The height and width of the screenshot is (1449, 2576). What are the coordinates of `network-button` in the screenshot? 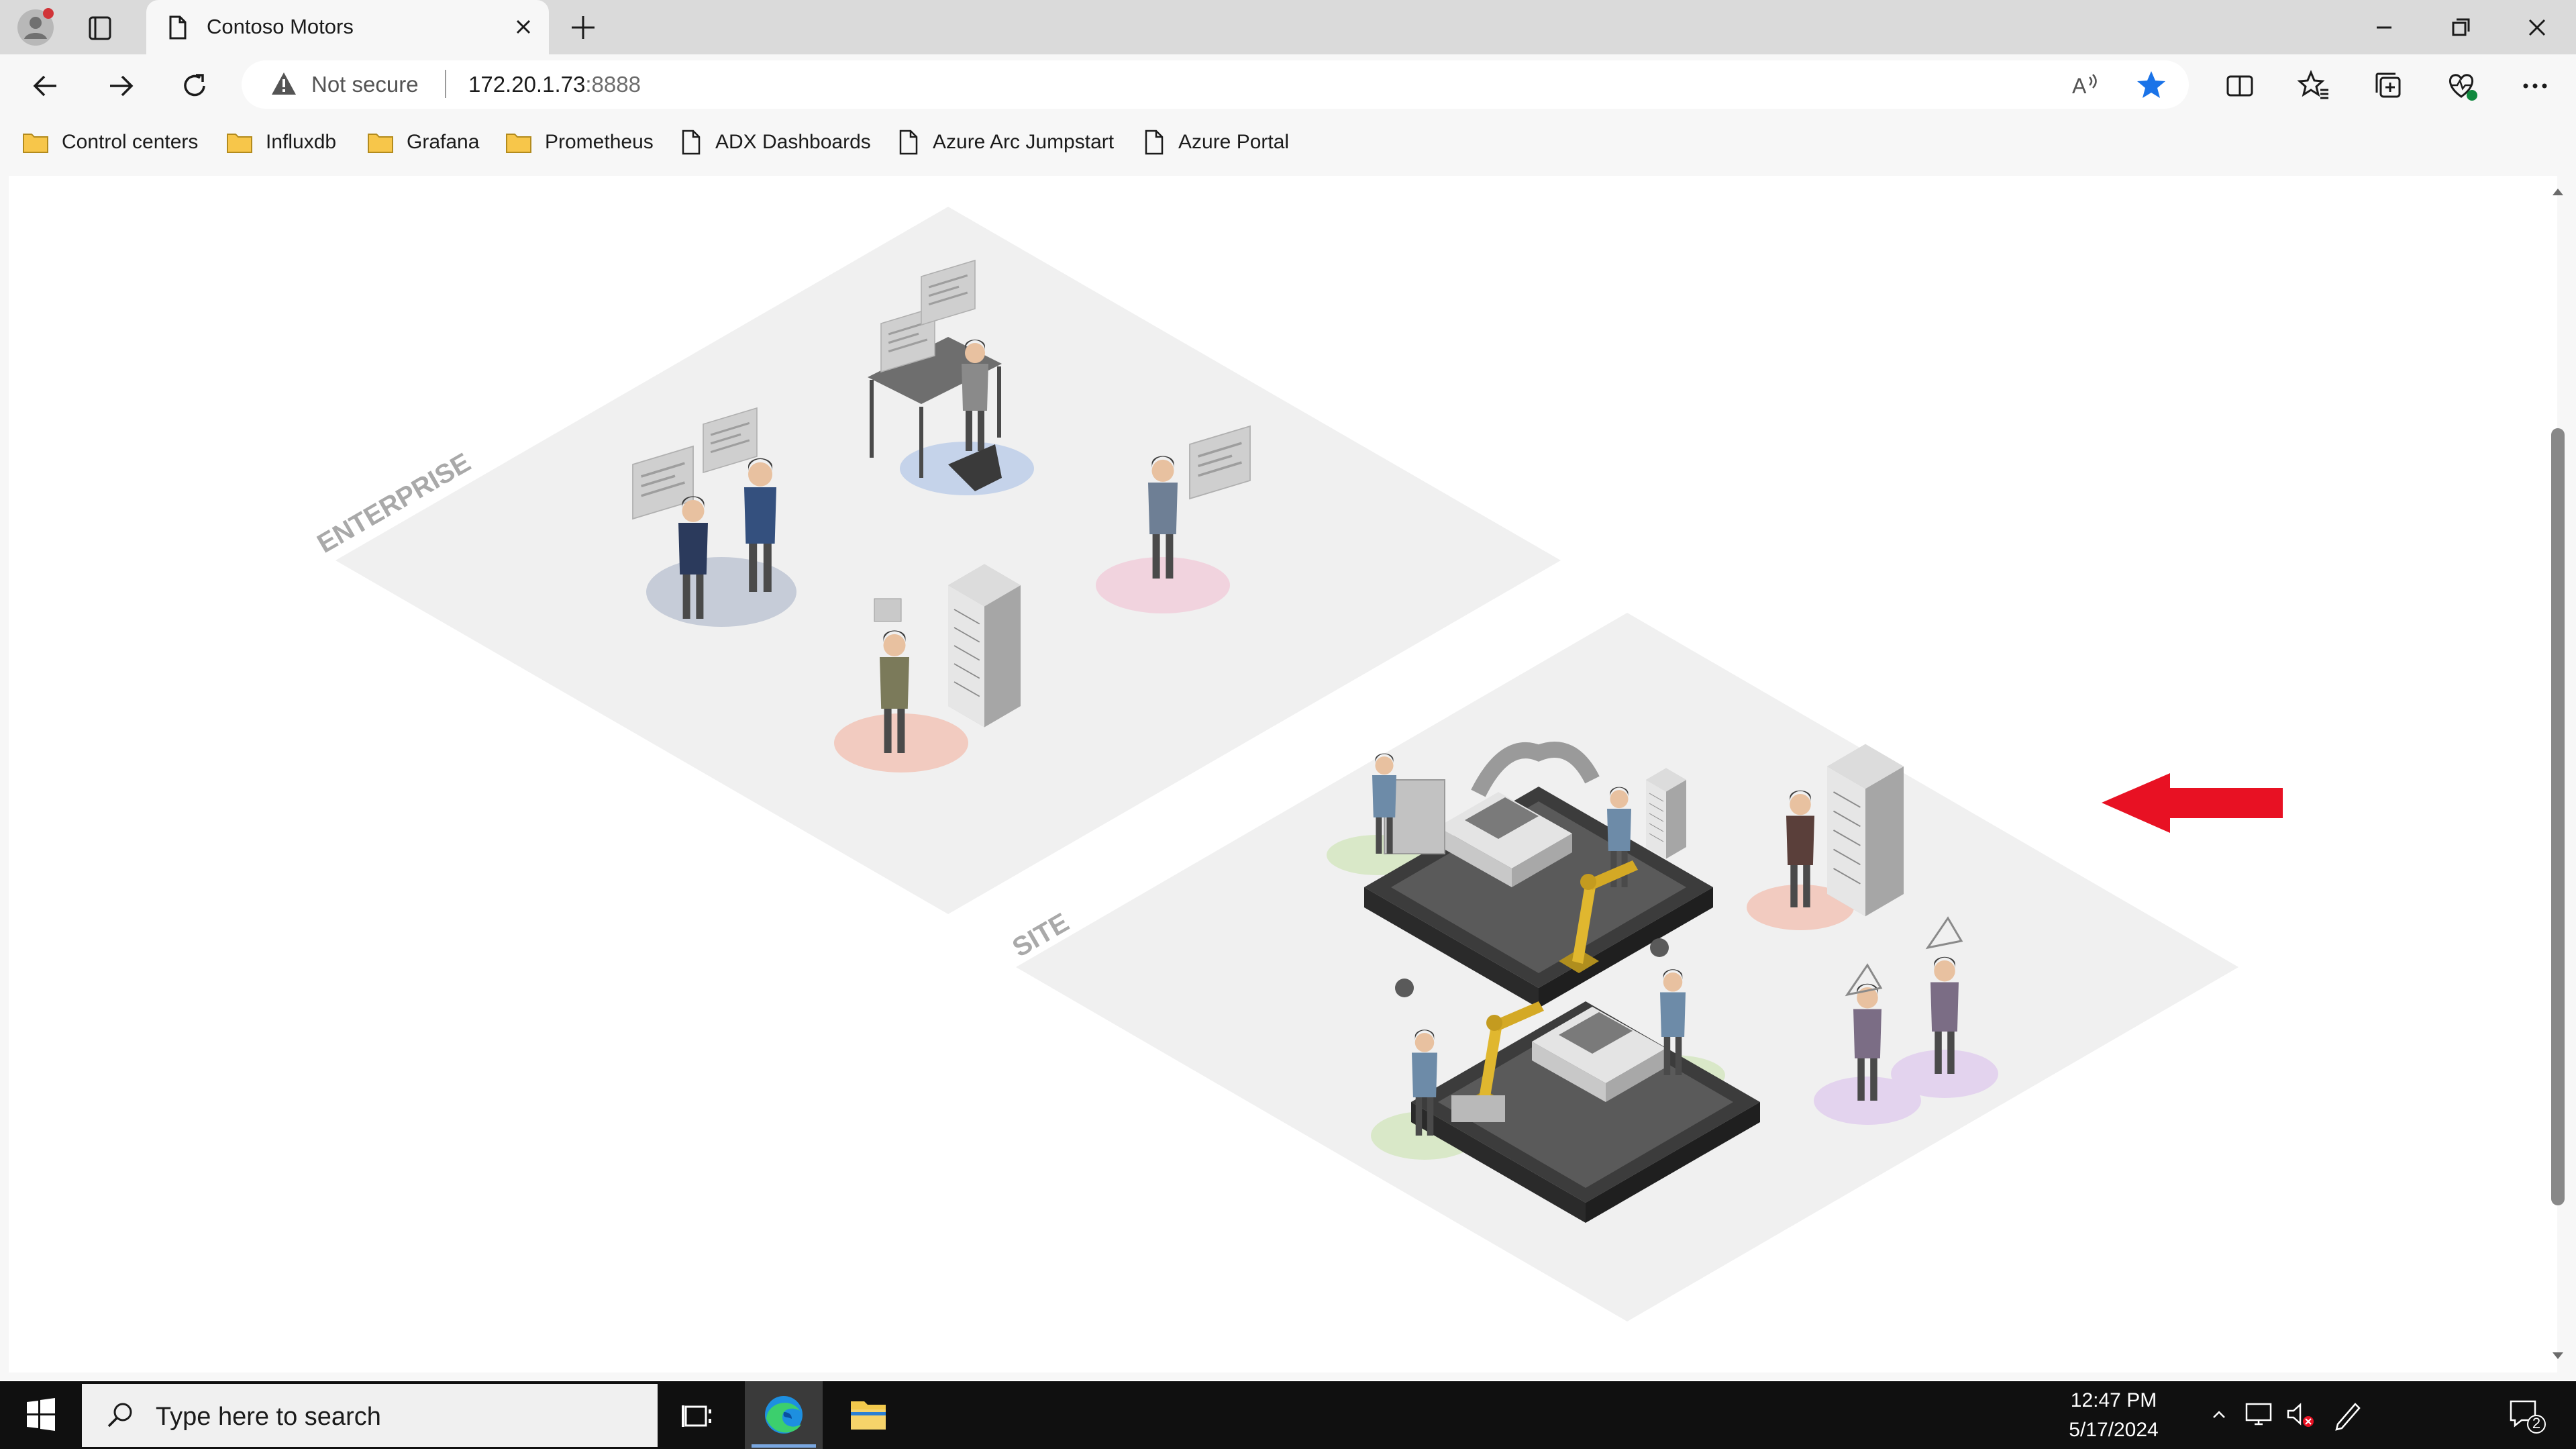 It's located at (2259, 1414).